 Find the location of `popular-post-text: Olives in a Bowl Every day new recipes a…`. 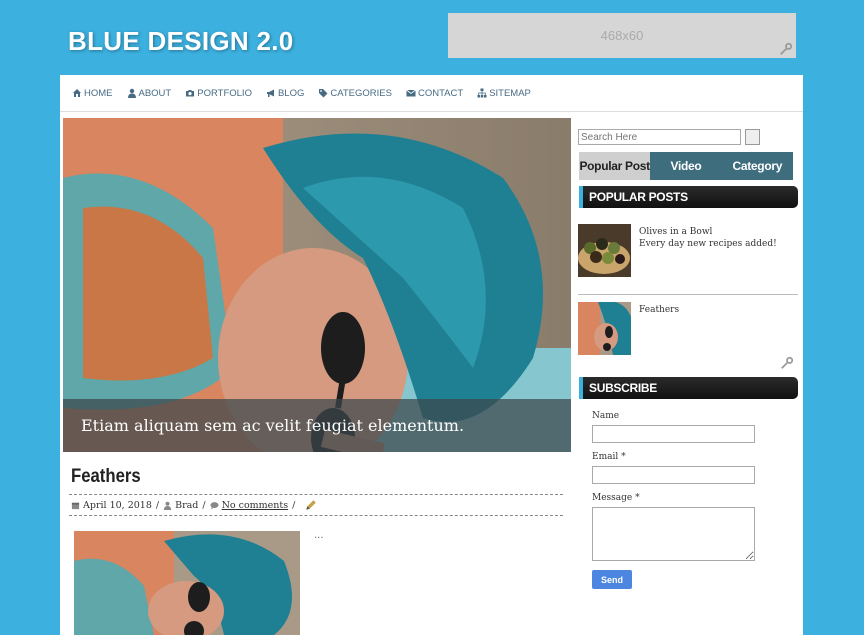

popular-post-text: Olives in a Bowl Every day new recipes a… is located at coordinates (708, 238).